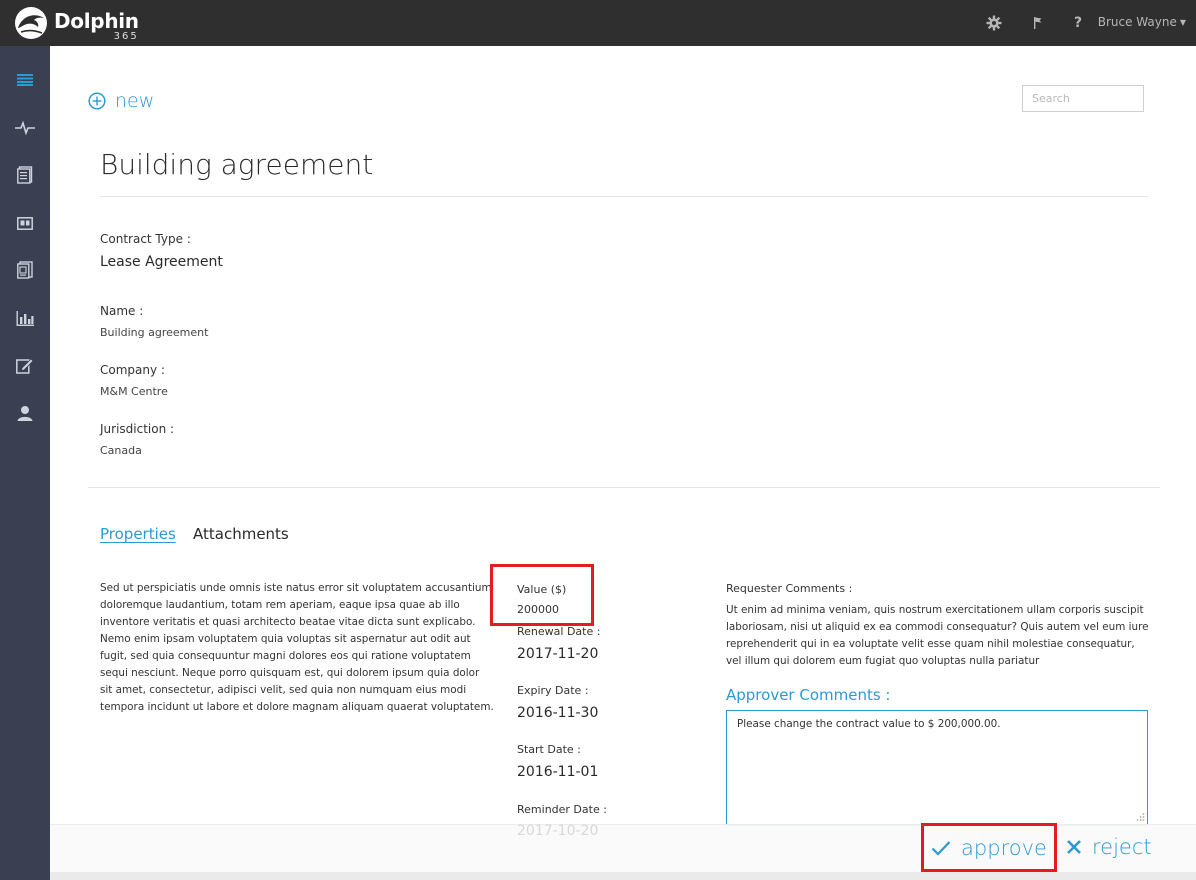 Image resolution: width=1196 pixels, height=880 pixels. I want to click on search-input, so click(1083, 98).